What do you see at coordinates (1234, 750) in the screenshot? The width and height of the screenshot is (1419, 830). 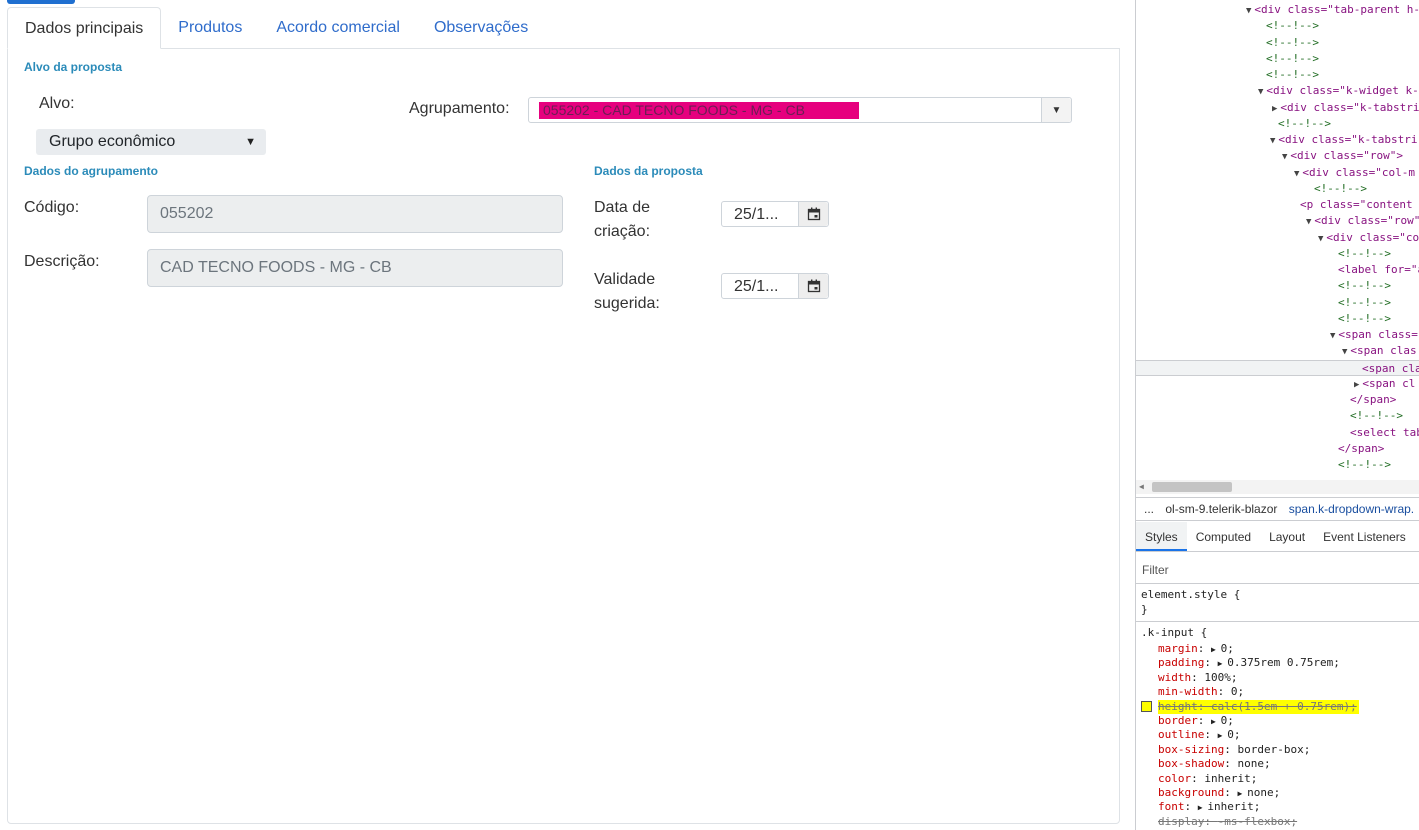 I see `css-property-box-sizing: box-sizing: border-box;` at bounding box center [1234, 750].